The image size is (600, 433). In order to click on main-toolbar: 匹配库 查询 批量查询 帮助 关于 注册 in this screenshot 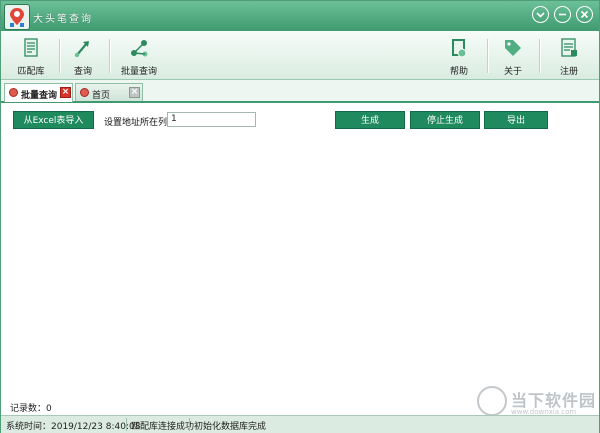, I will do `click(300, 55)`.